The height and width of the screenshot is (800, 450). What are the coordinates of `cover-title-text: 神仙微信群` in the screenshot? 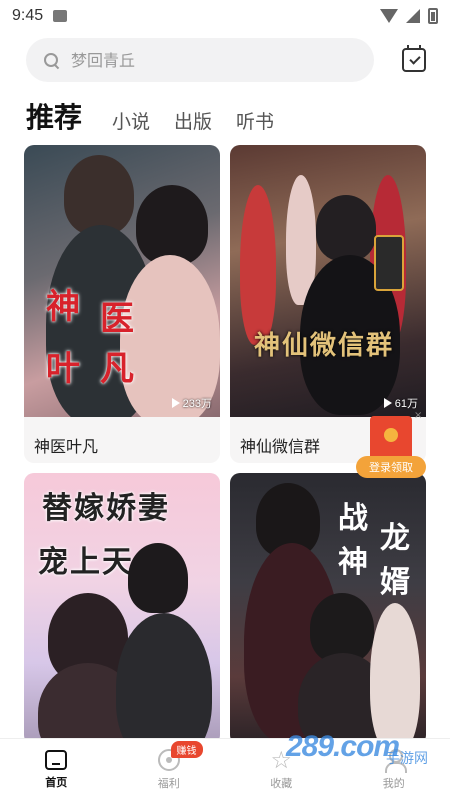 It's located at (324, 346).